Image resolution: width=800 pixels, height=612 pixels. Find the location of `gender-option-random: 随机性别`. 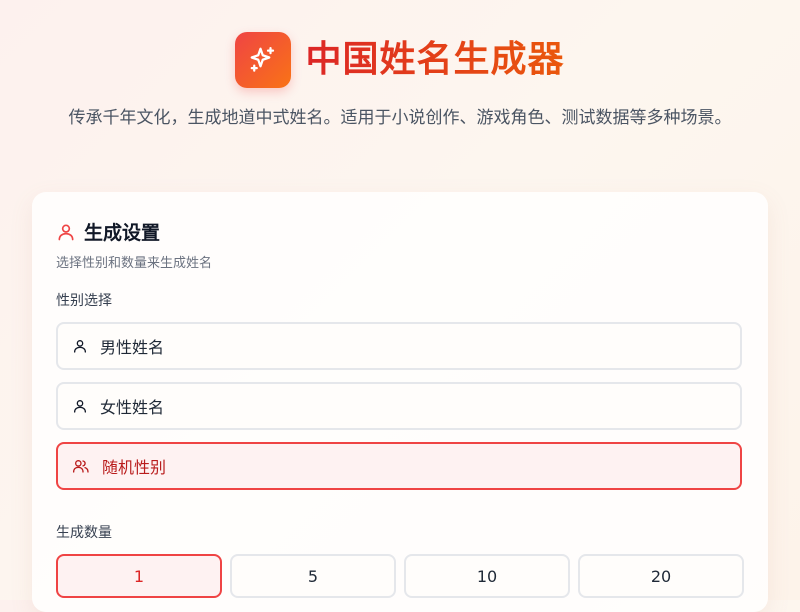

gender-option-random: 随机性别 is located at coordinates (399, 466).